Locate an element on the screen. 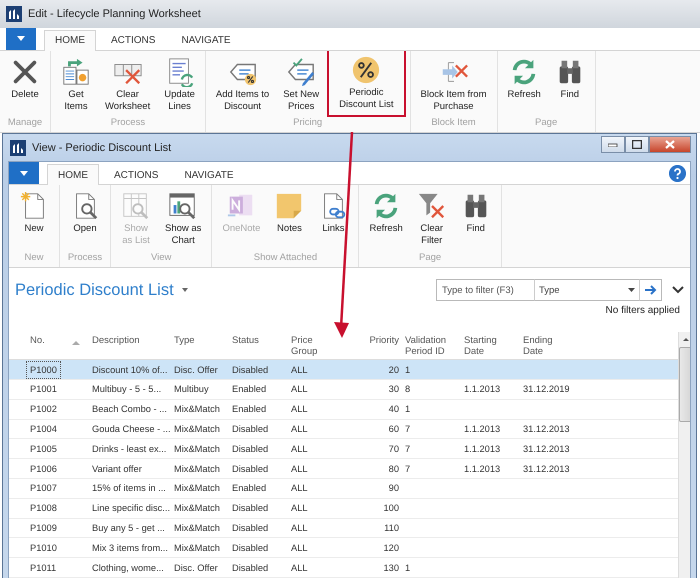 This screenshot has height=578, width=700. table-cell: 8 is located at coordinates (407, 389).